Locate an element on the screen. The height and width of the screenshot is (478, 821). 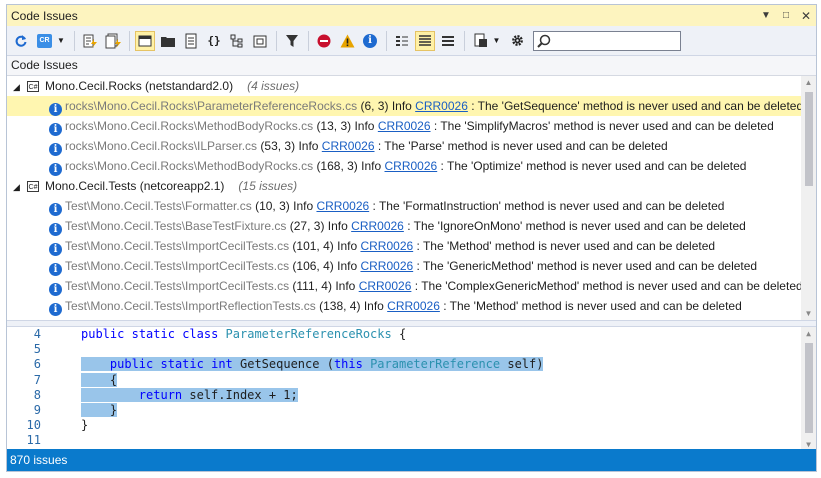
code-scrollbar: ▲ ▼ is located at coordinates (808, 389).